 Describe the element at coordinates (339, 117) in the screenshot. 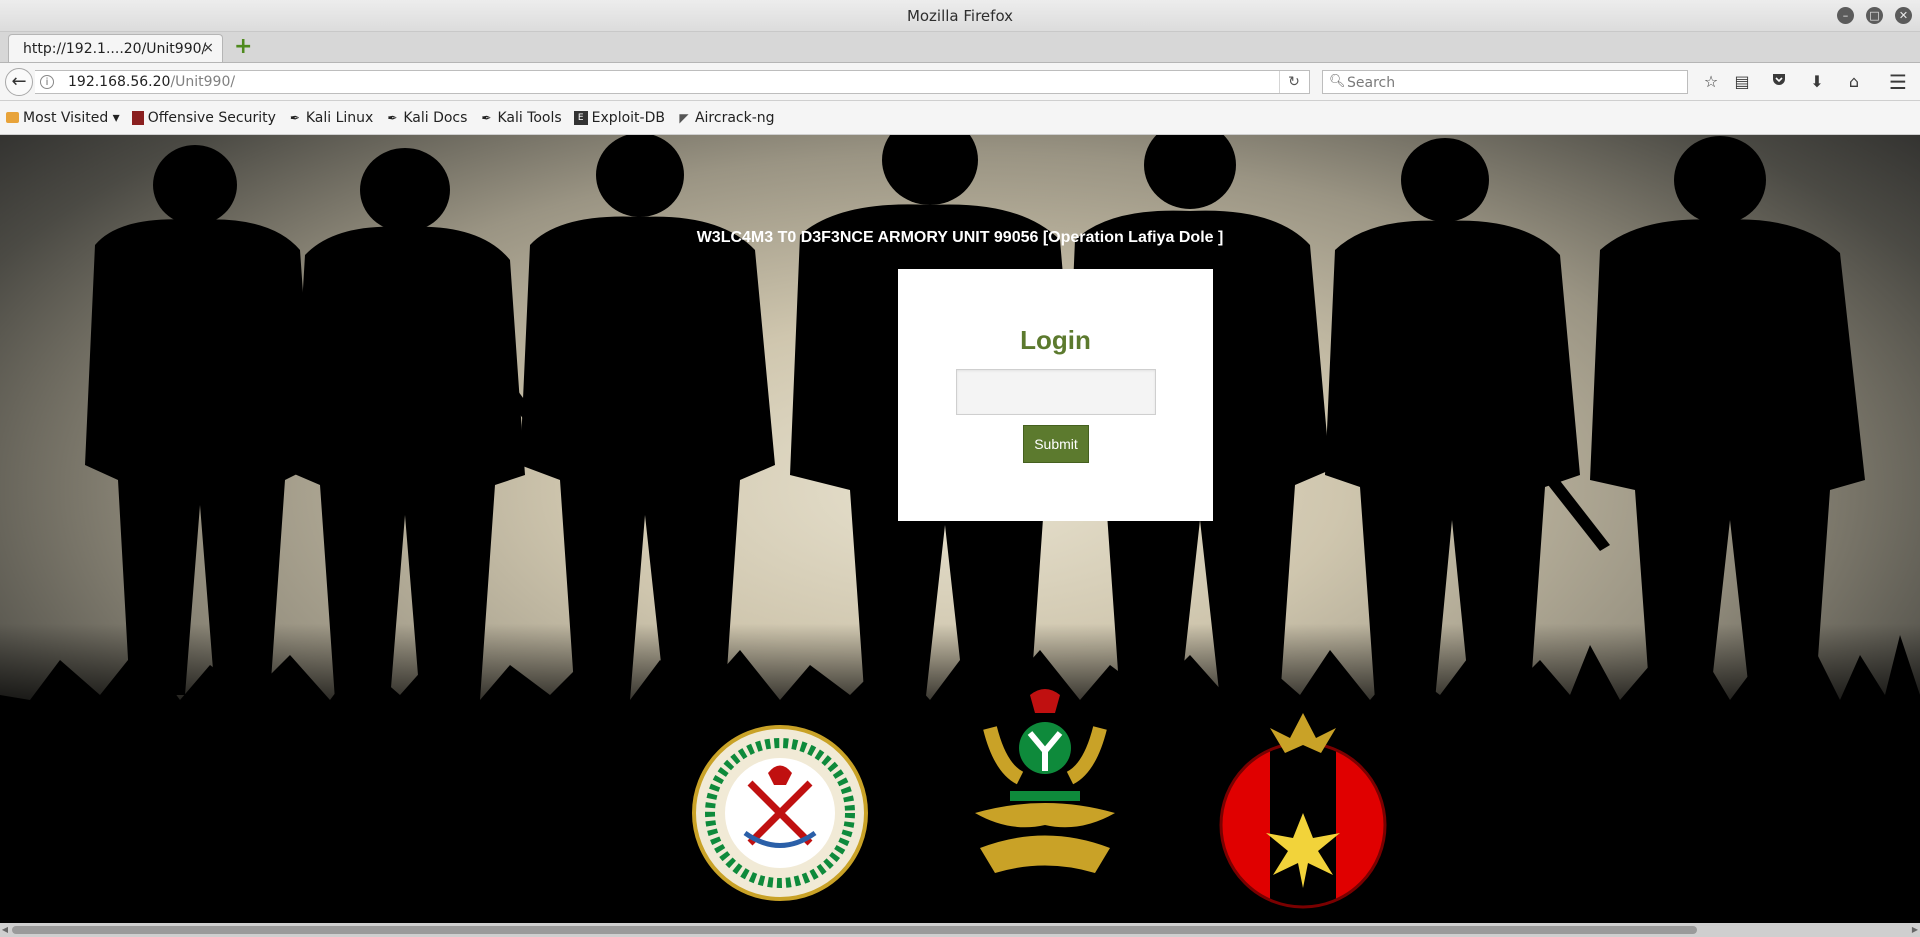

I see `bookmark-label: Kali Linux` at that location.